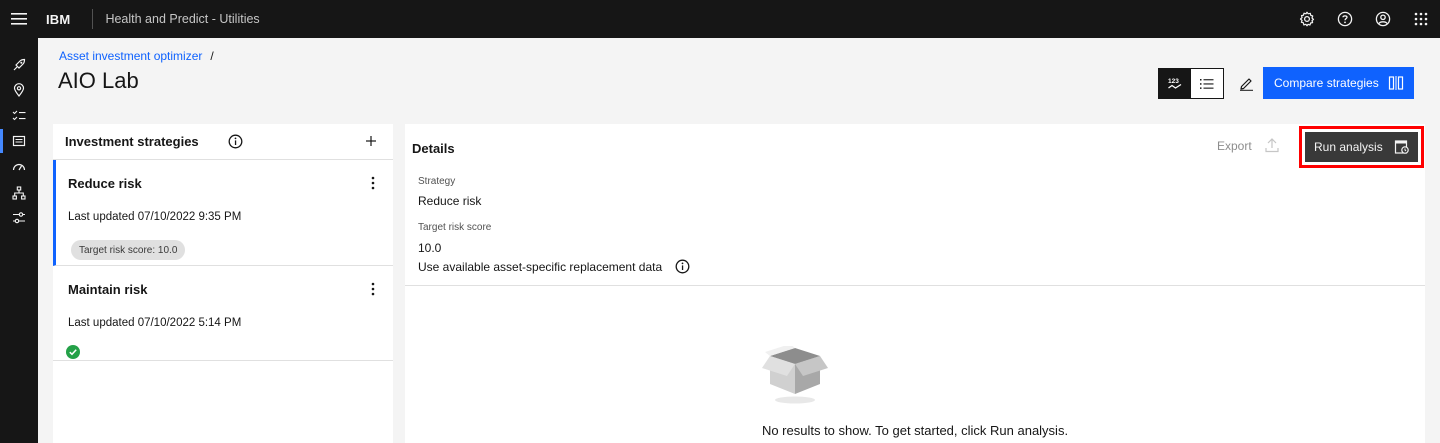 This screenshot has width=1440, height=443. I want to click on strategy-card-title: Reduce risk, so click(105, 183).